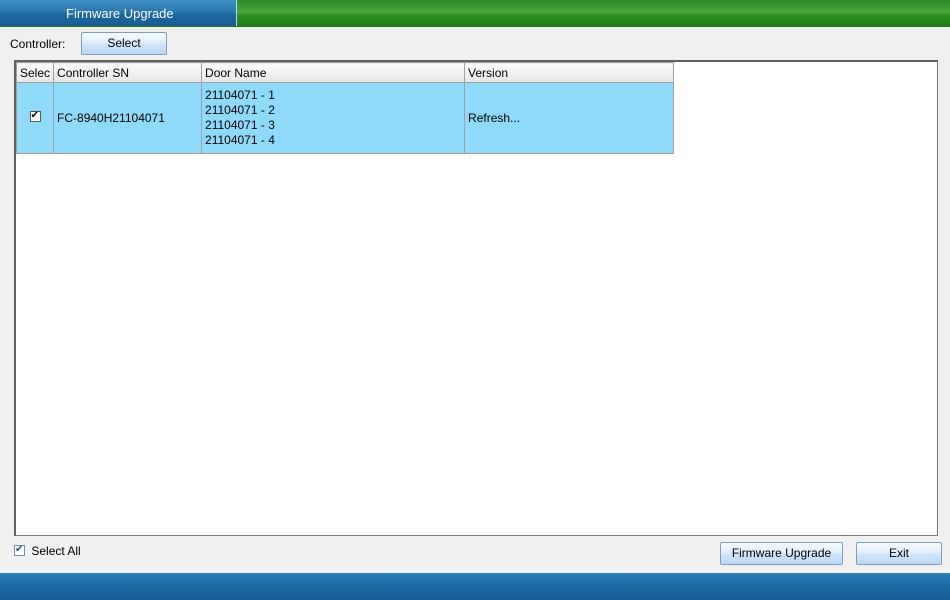 Image resolution: width=950 pixels, height=600 pixels. Describe the element at coordinates (569, 72) in the screenshot. I see `column-header-version: Version` at that location.